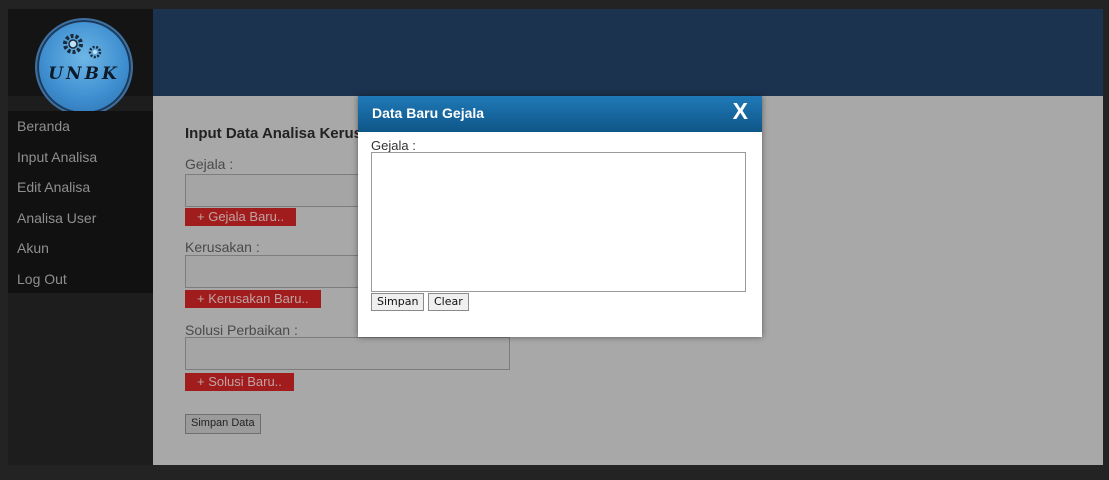 The width and height of the screenshot is (1109, 480). Describe the element at coordinates (393, 145) in the screenshot. I see `modal-gejala-label: Gejala :` at that location.